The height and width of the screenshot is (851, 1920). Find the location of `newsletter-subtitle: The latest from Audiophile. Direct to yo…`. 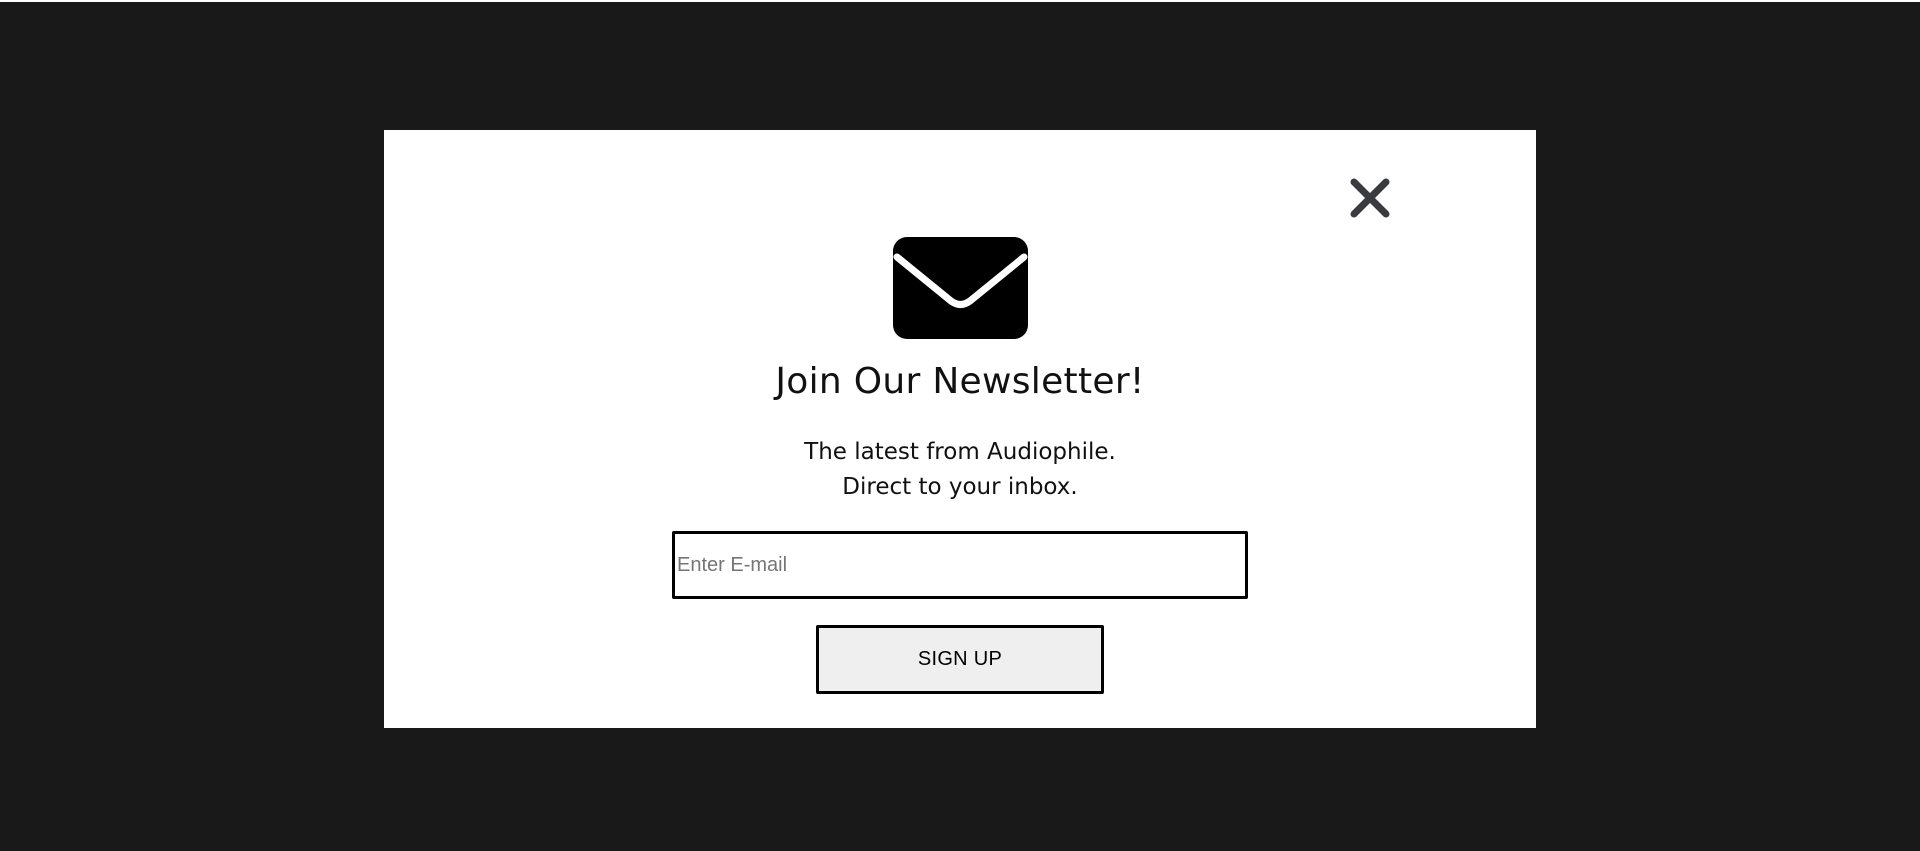

newsletter-subtitle: The latest from Audiophile. Direct to yo… is located at coordinates (960, 470).